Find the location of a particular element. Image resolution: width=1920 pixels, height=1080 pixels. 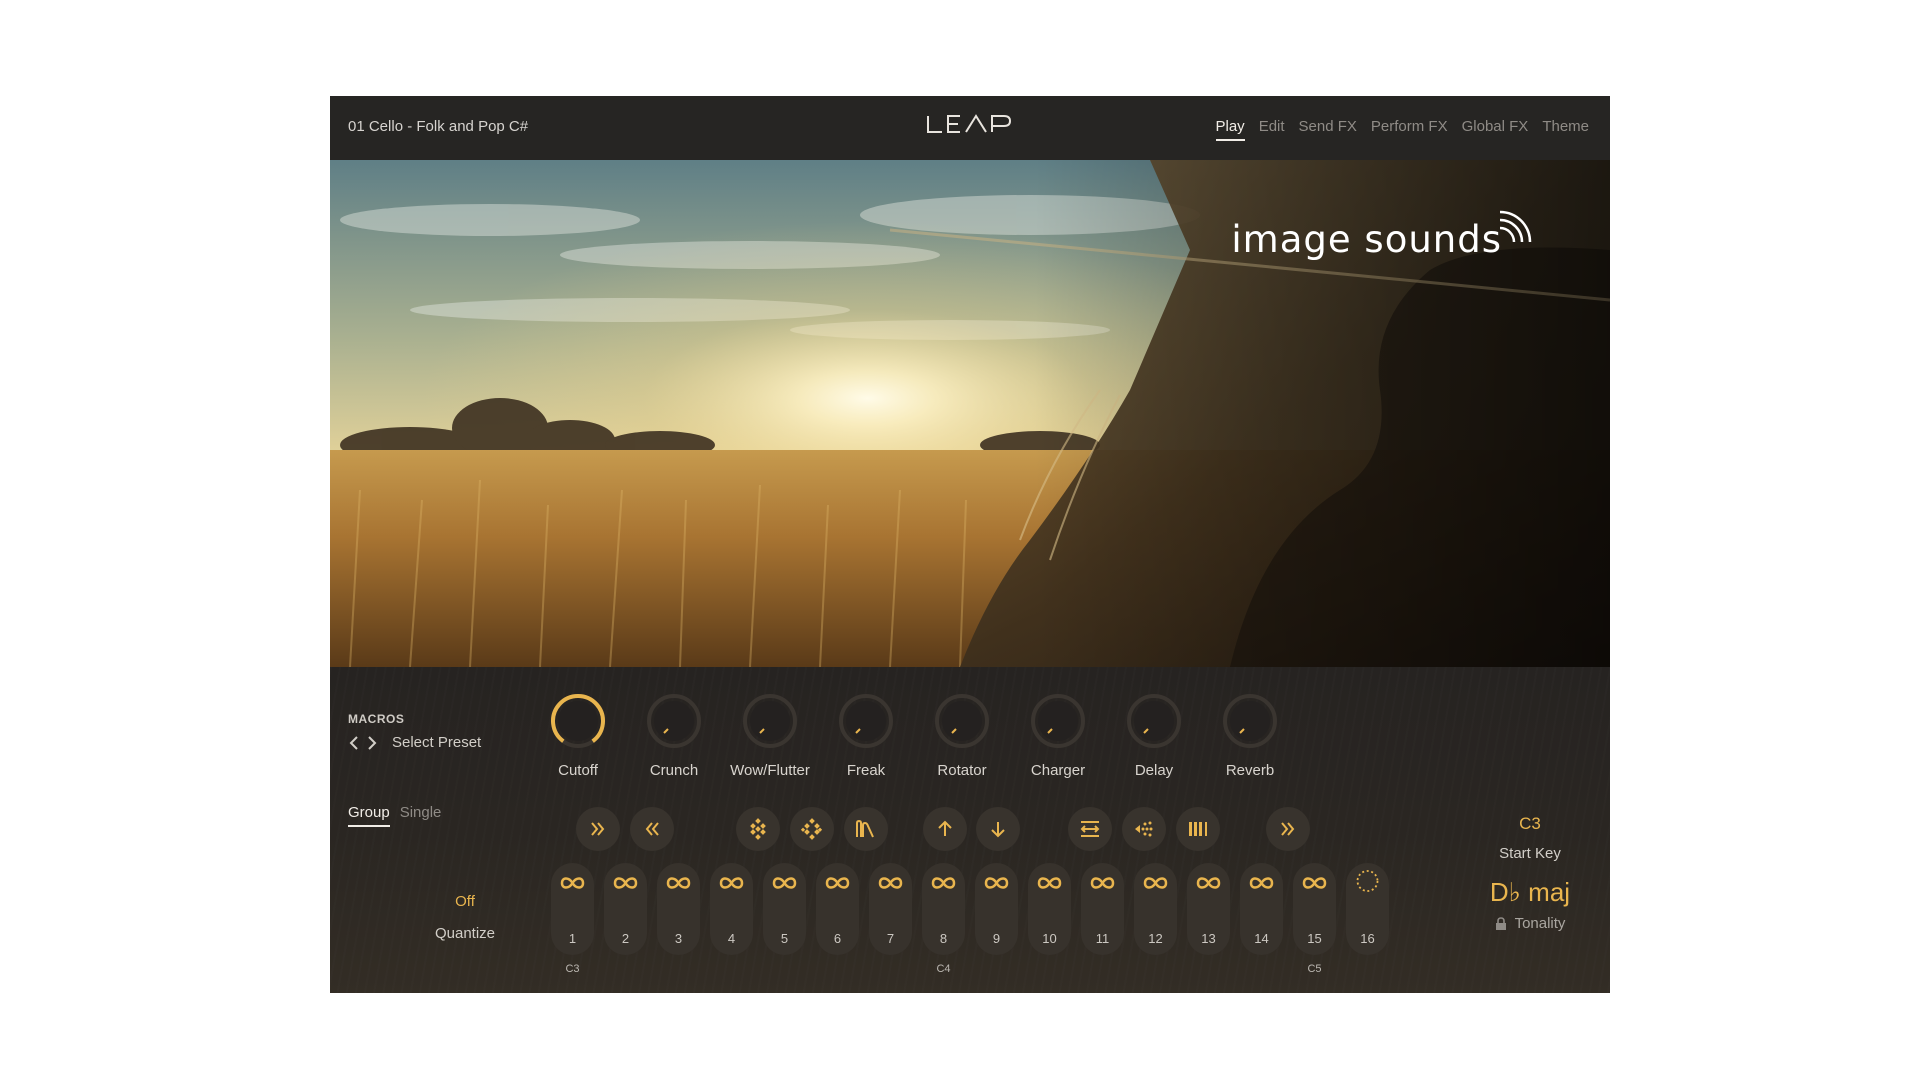

arrow-down-button is located at coordinates (998, 829).